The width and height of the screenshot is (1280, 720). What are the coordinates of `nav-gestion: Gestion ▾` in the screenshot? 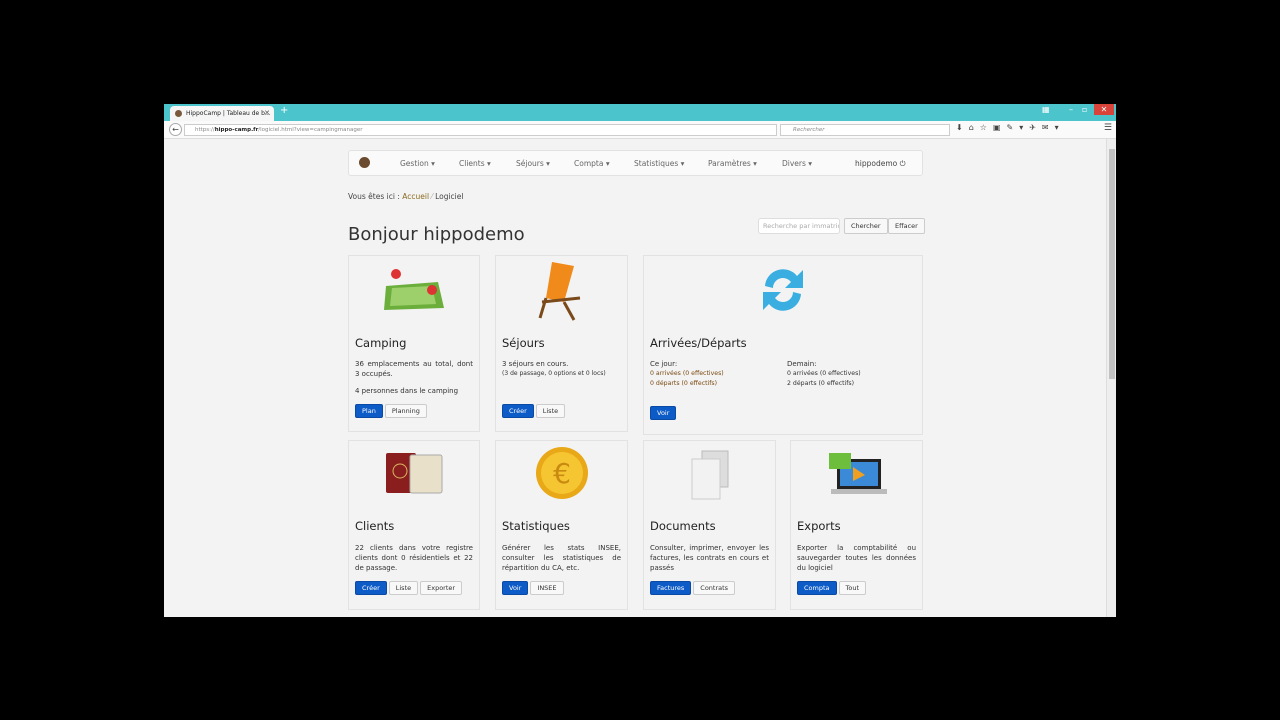 It's located at (417, 164).